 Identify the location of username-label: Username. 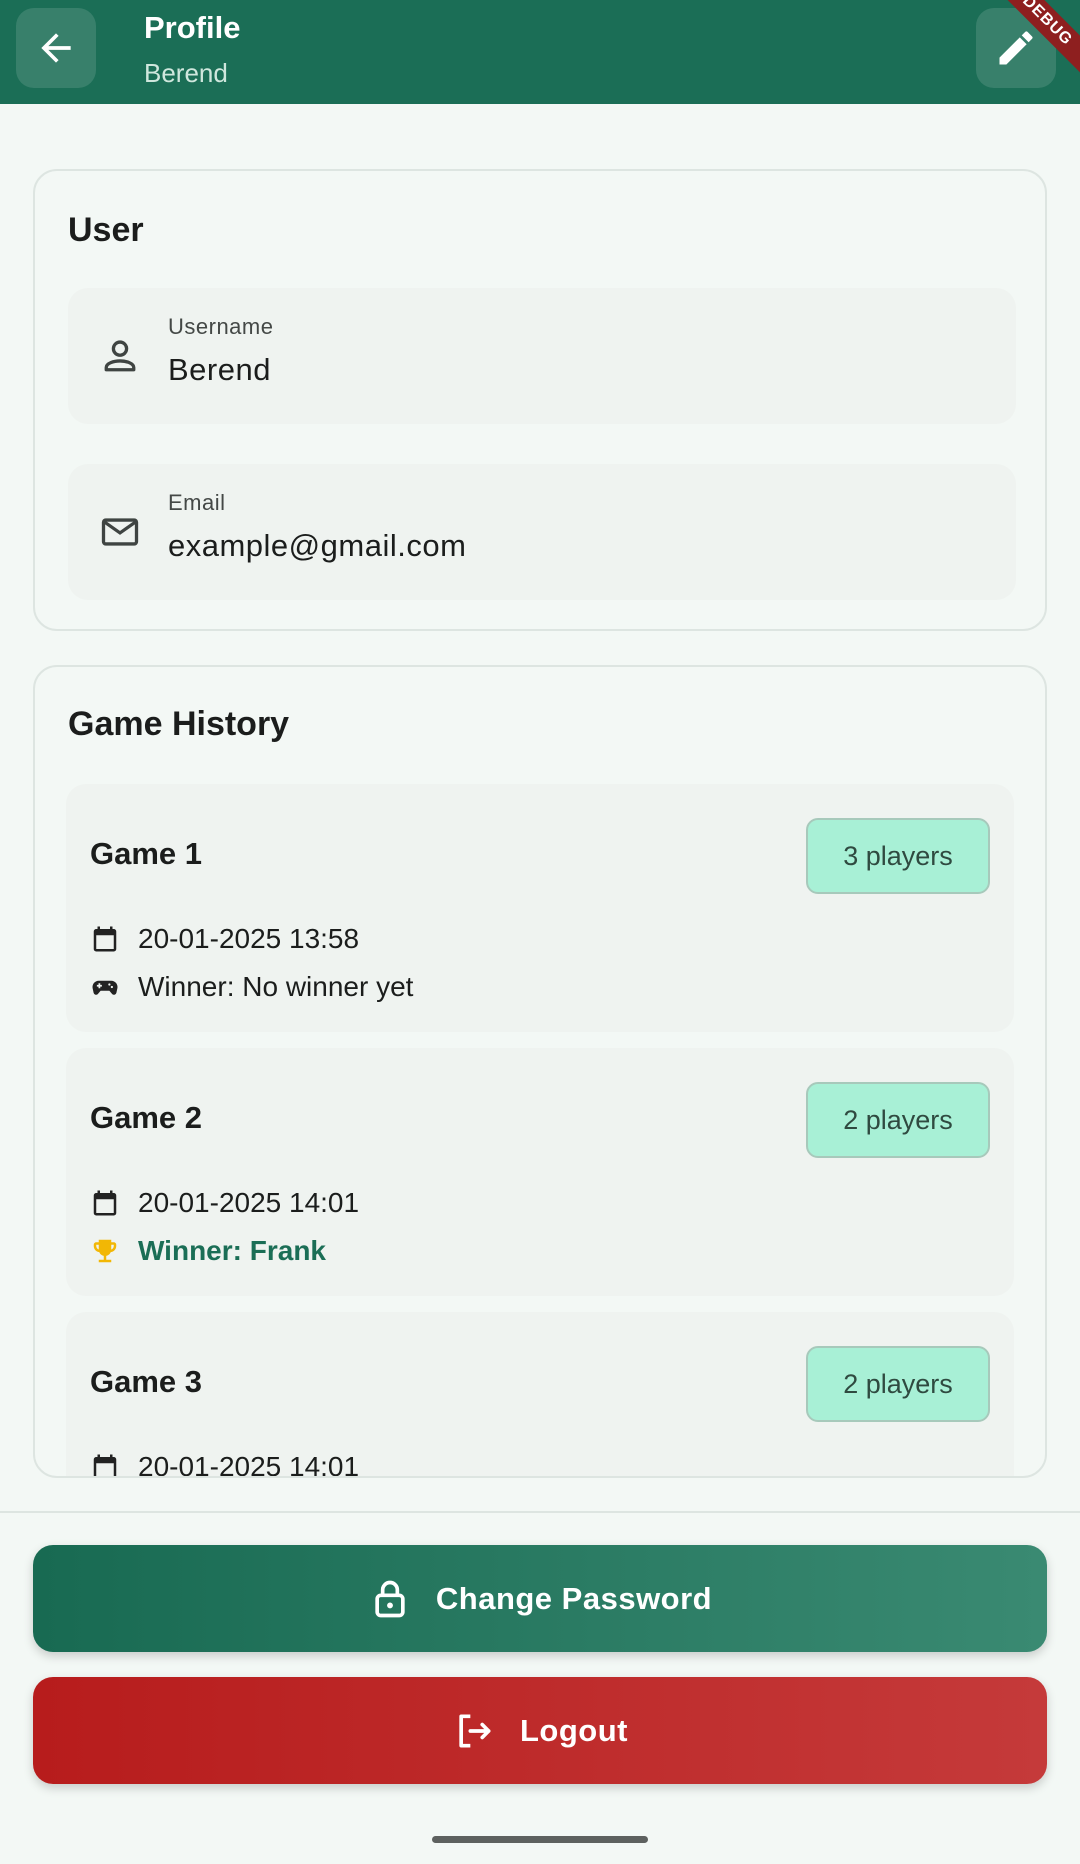
(221, 326).